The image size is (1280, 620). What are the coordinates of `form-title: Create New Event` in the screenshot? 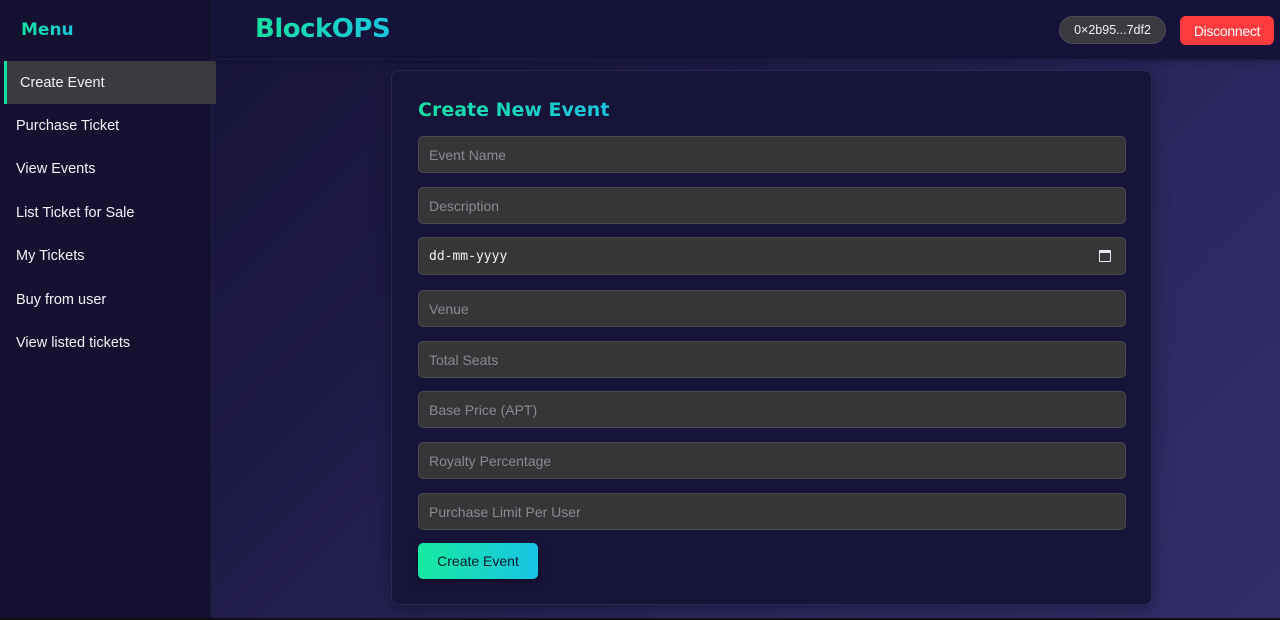 It's located at (514, 110).